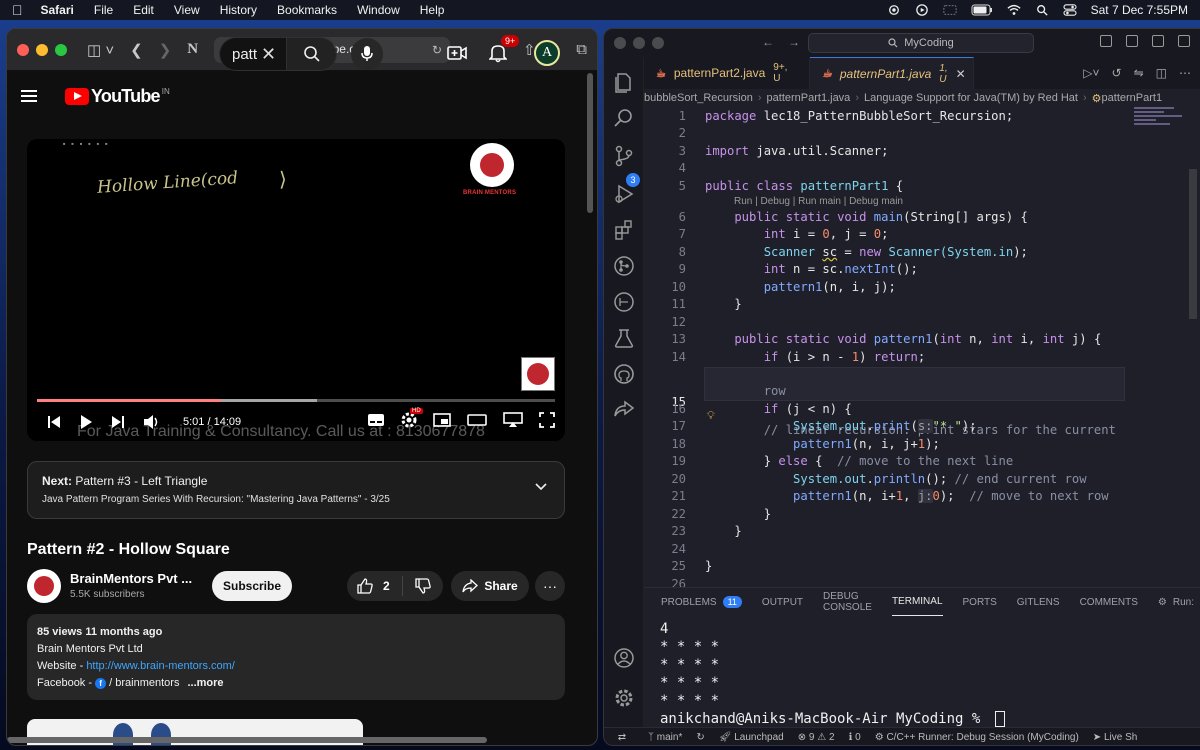 Image resolution: width=1200 pixels, height=750 pixels. What do you see at coordinates (547, 53) in the screenshot?
I see `account-avatar: A` at bounding box center [547, 53].